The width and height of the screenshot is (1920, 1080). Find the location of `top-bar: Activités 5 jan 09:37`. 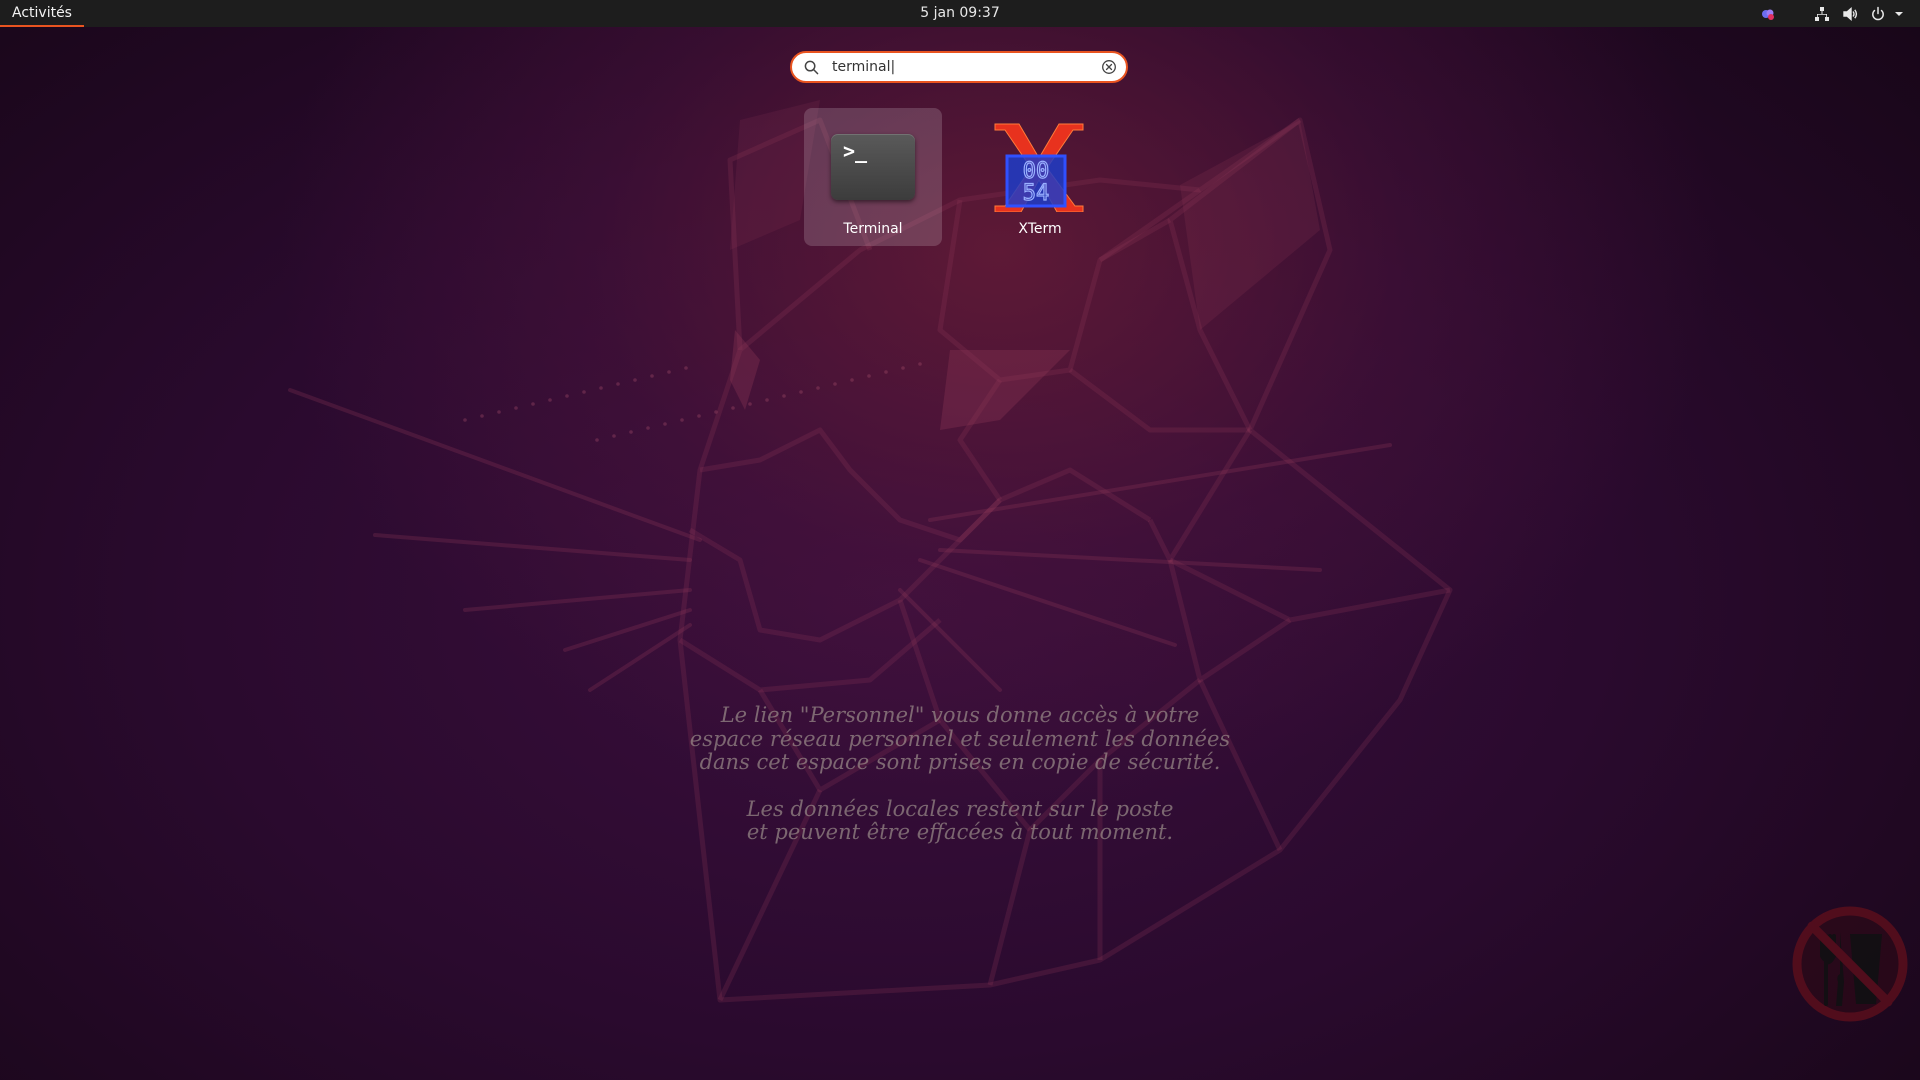

top-bar: Activités 5 jan 09:37 is located at coordinates (960, 13).